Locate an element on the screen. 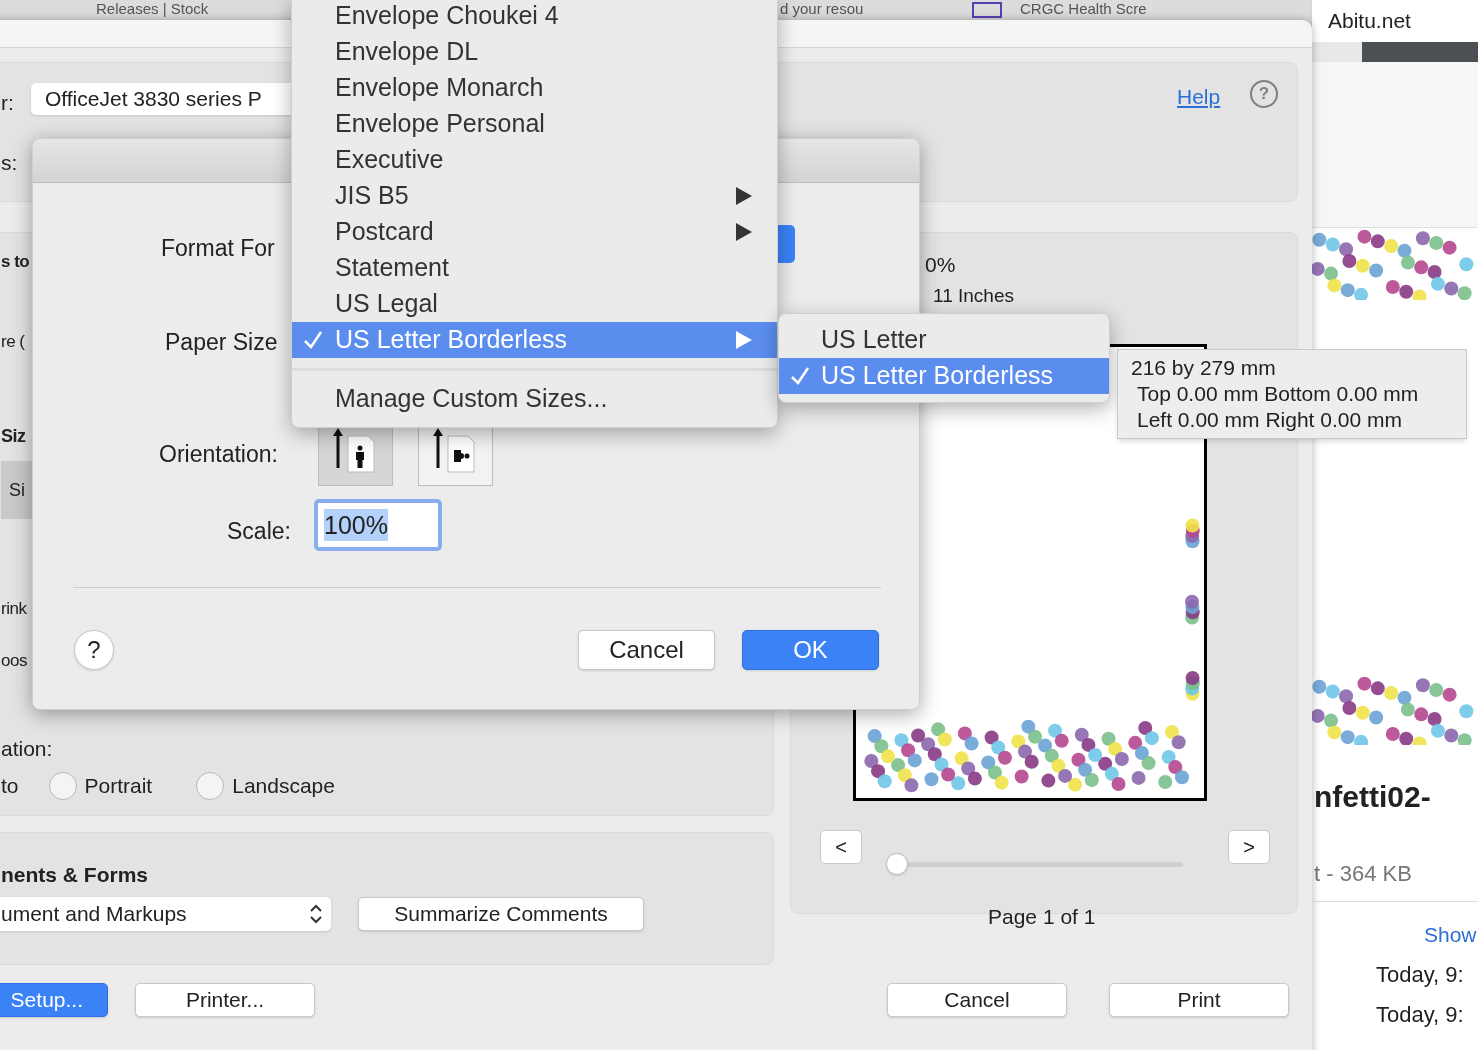 Image resolution: width=1478 pixels, height=1050 pixels. field-label: Orientation: is located at coordinates (218, 454).